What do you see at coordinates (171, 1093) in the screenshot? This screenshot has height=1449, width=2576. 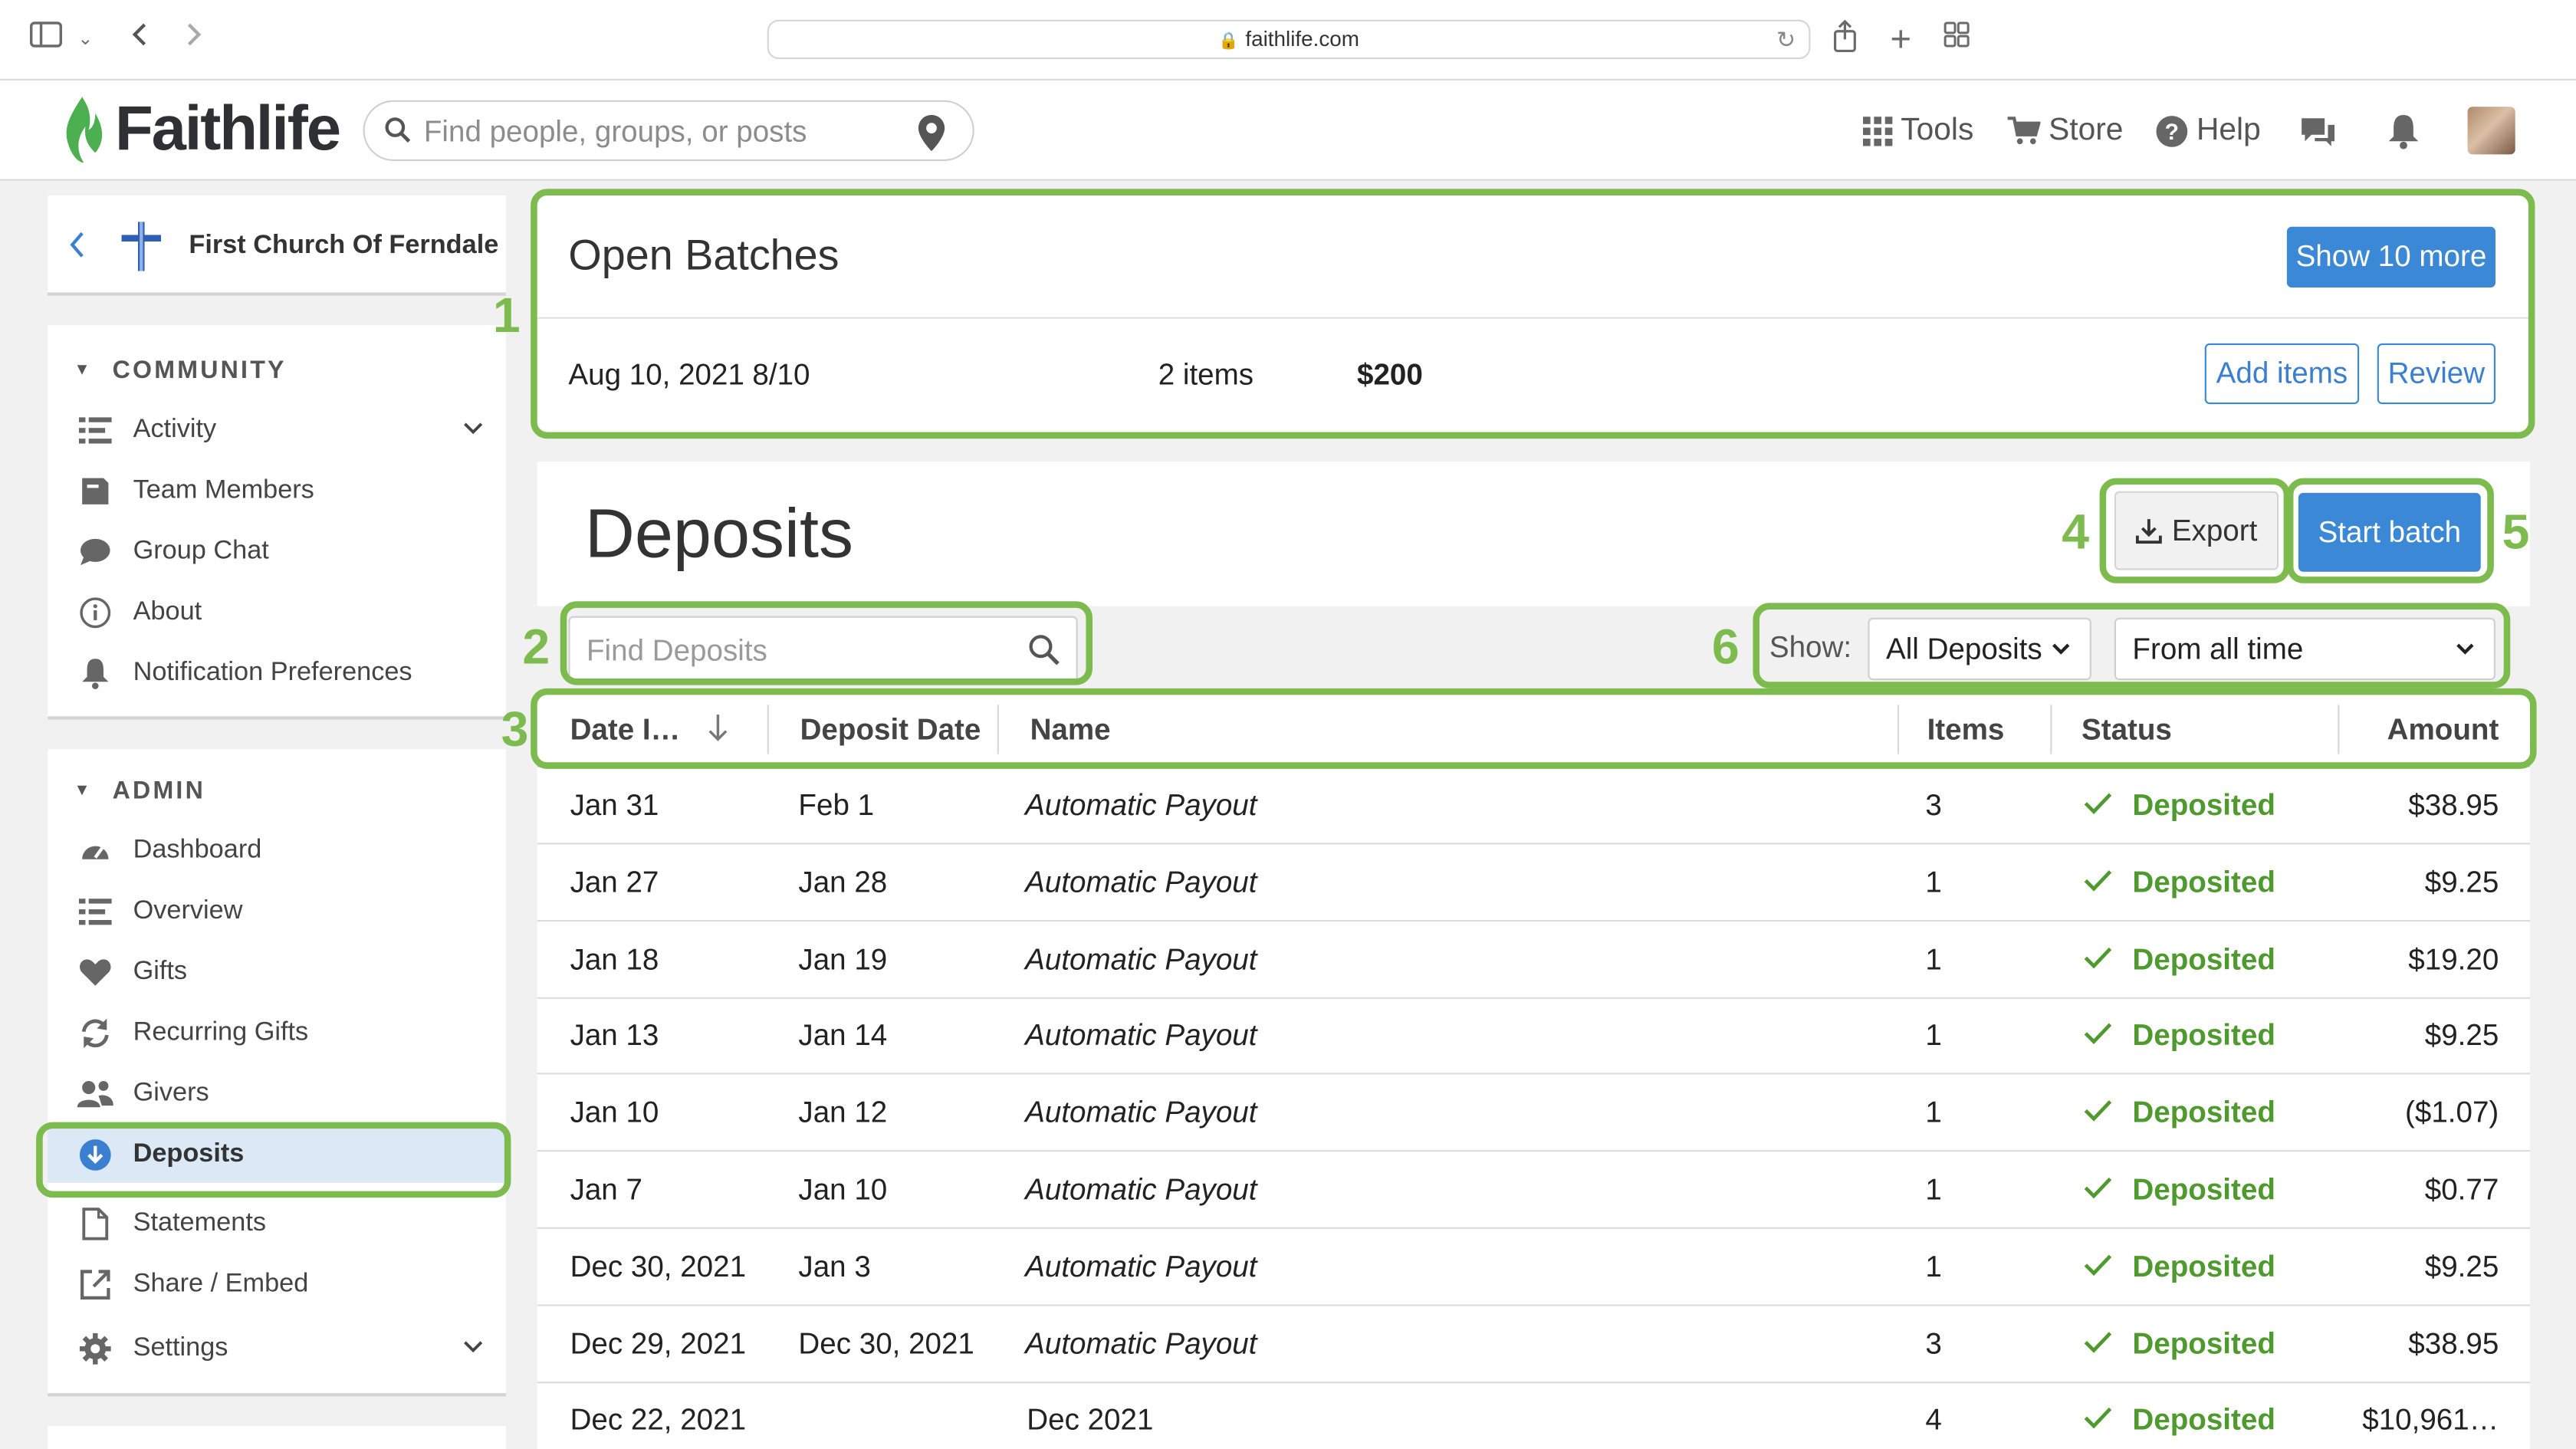 I see `sidebar-item-label: Givers` at bounding box center [171, 1093].